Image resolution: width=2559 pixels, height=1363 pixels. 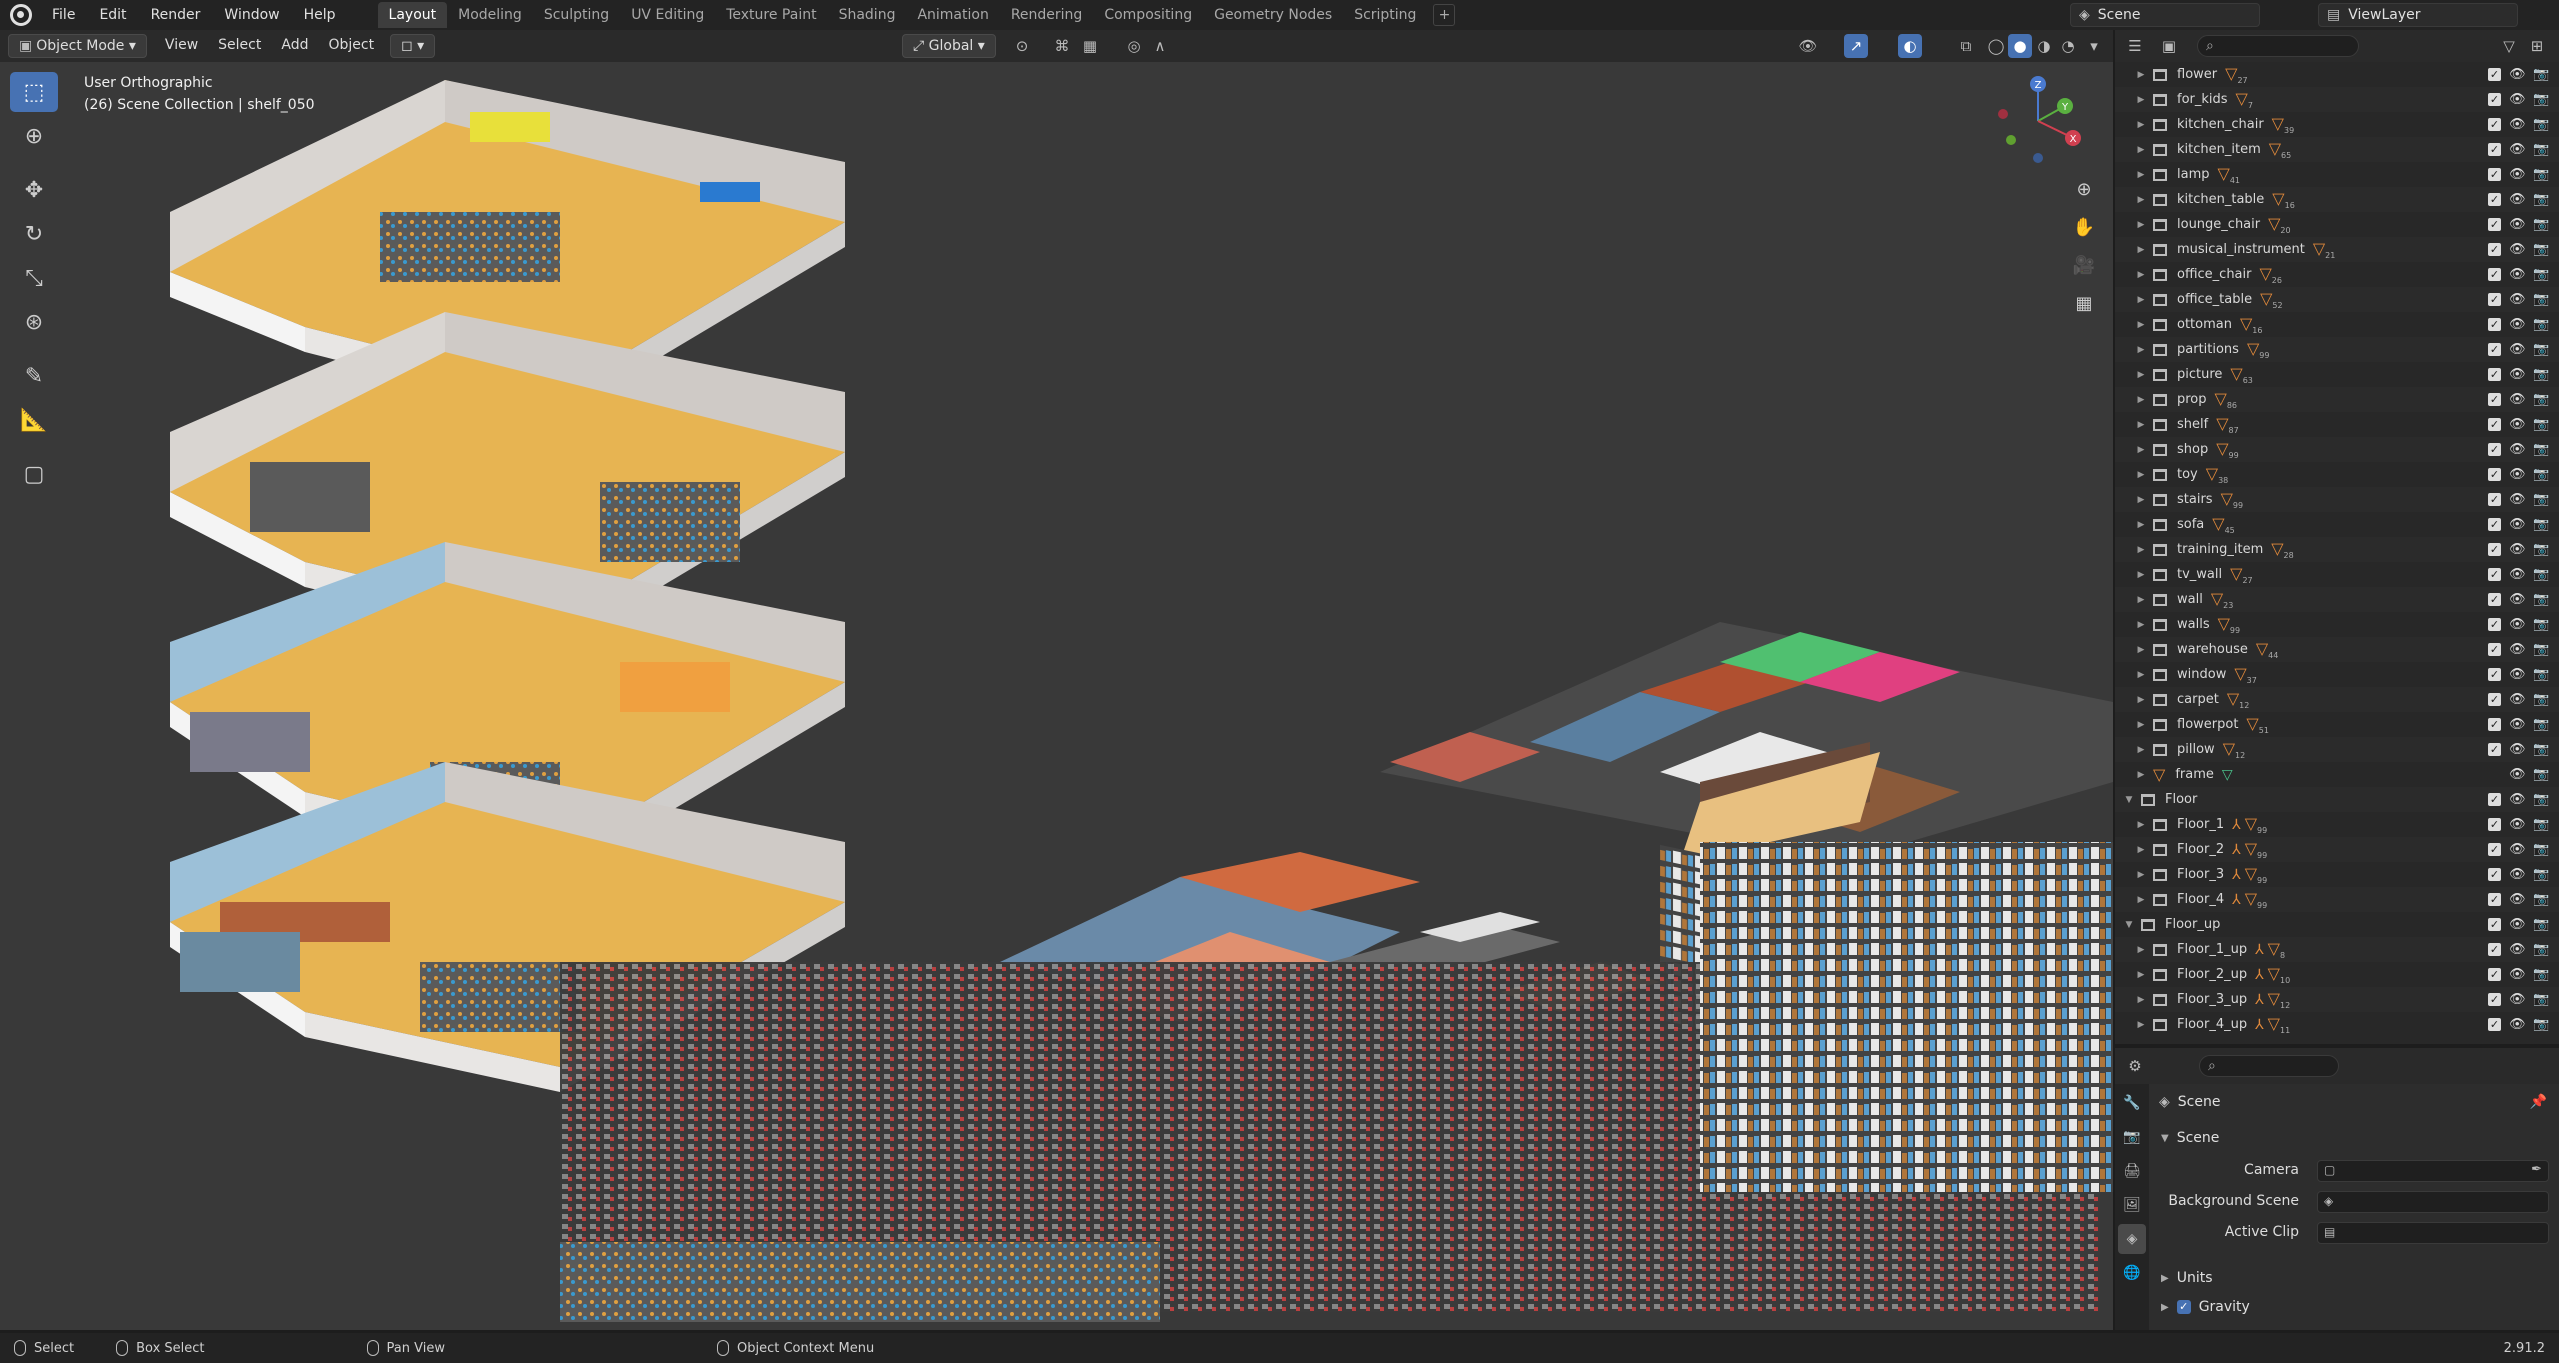 What do you see at coordinates (2433, 1202) in the screenshot?
I see `background-scene-field: ◈` at bounding box center [2433, 1202].